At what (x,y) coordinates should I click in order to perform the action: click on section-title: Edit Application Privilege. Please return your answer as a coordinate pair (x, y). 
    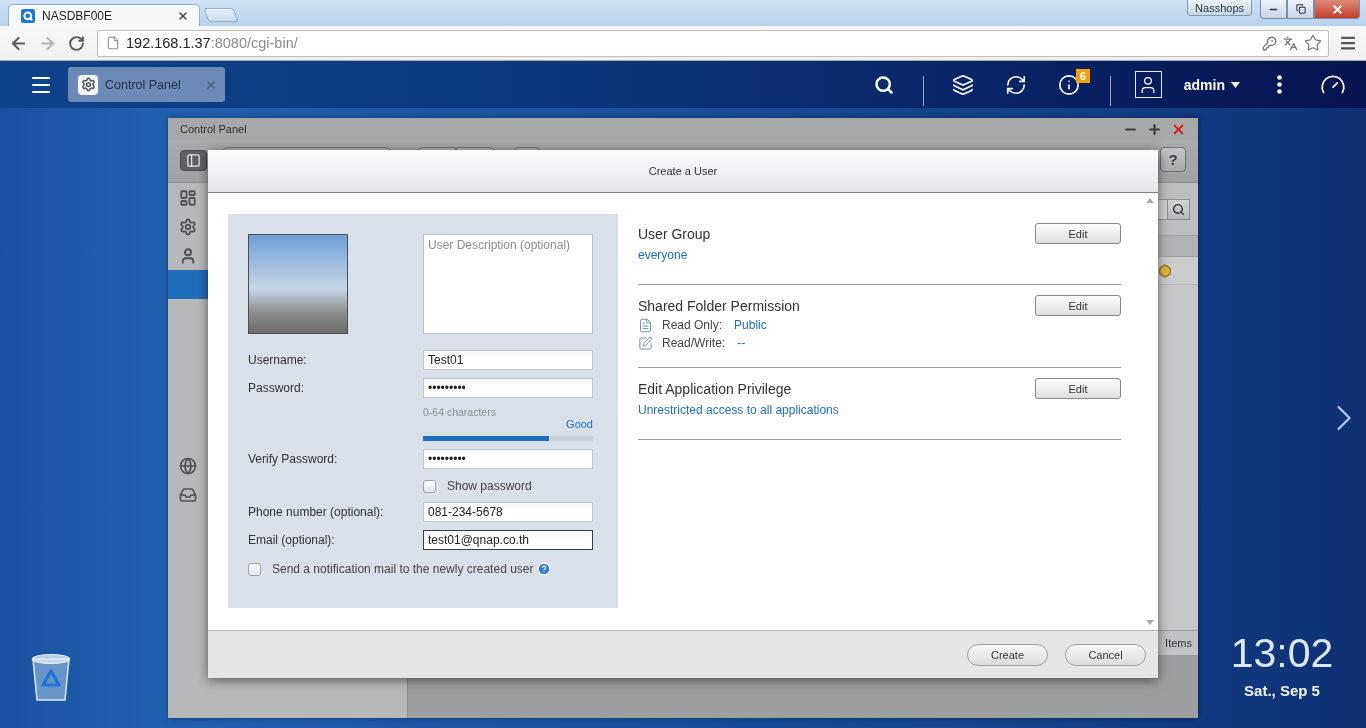
    Looking at the image, I should click on (715, 388).